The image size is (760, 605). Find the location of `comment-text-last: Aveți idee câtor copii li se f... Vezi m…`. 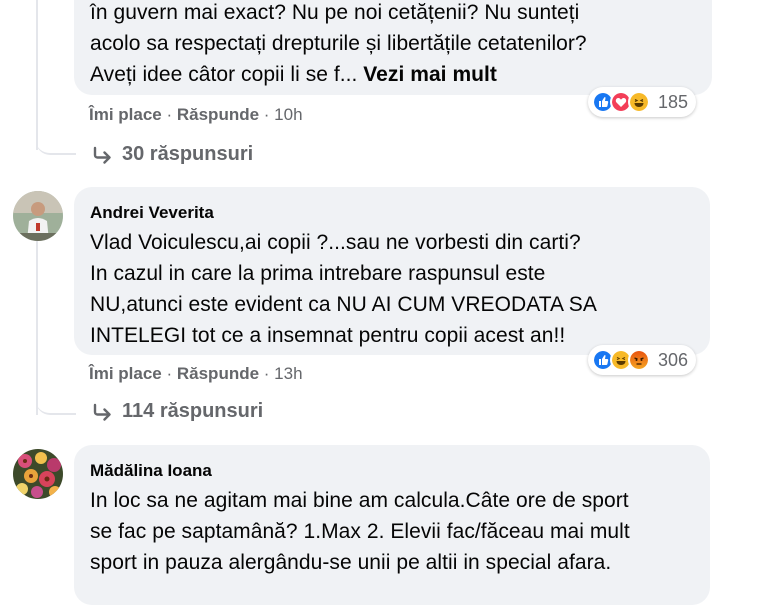

comment-text-last: Aveți idee câtor copii li se f... Vezi m… is located at coordinates (293, 75).